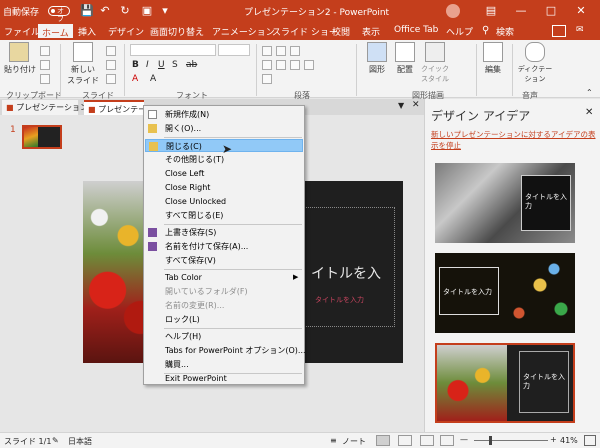  What do you see at coordinates (191, 65) in the screenshot?
I see `strikethrough-icon: ab` at bounding box center [191, 65].